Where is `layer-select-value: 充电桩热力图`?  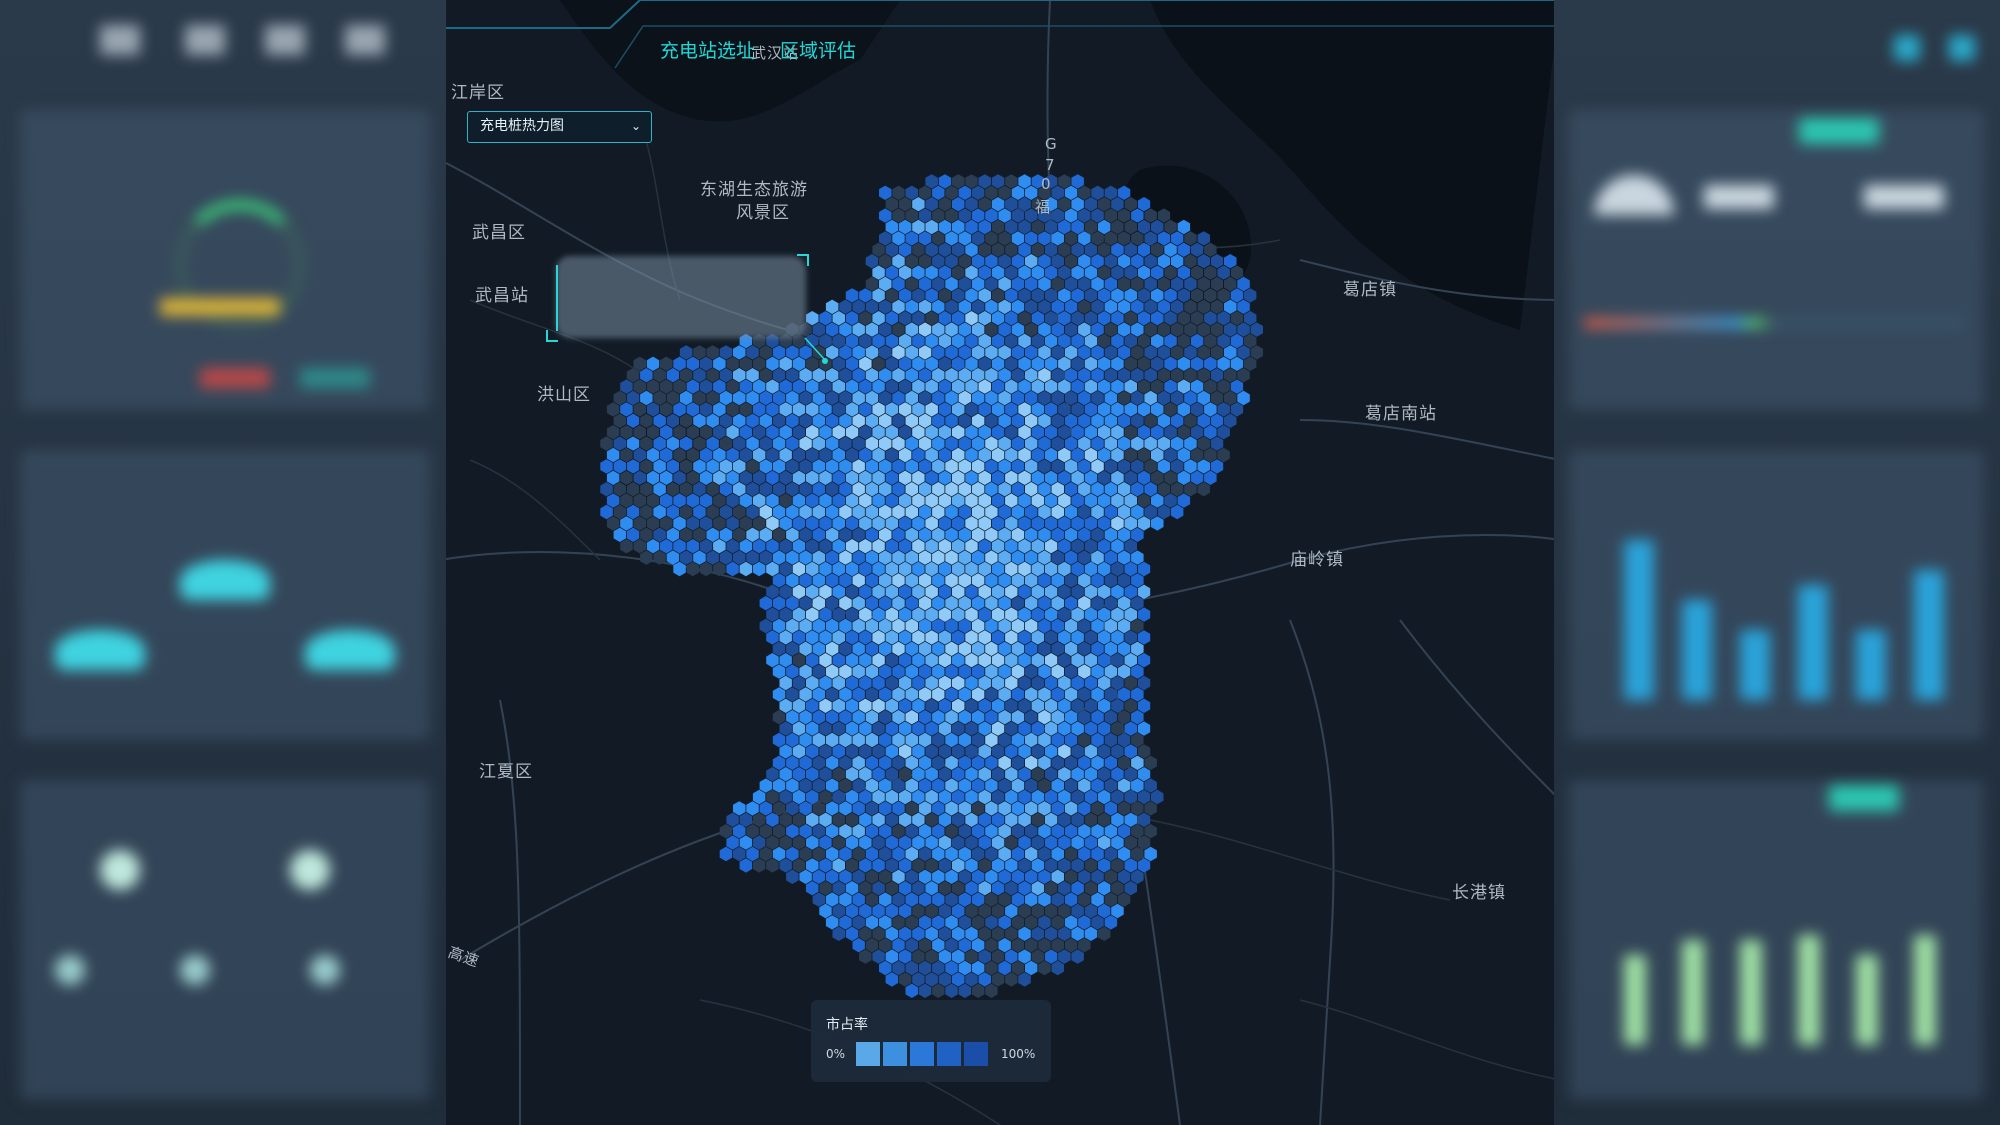
layer-select-value: 充电桩热力图 is located at coordinates (522, 126).